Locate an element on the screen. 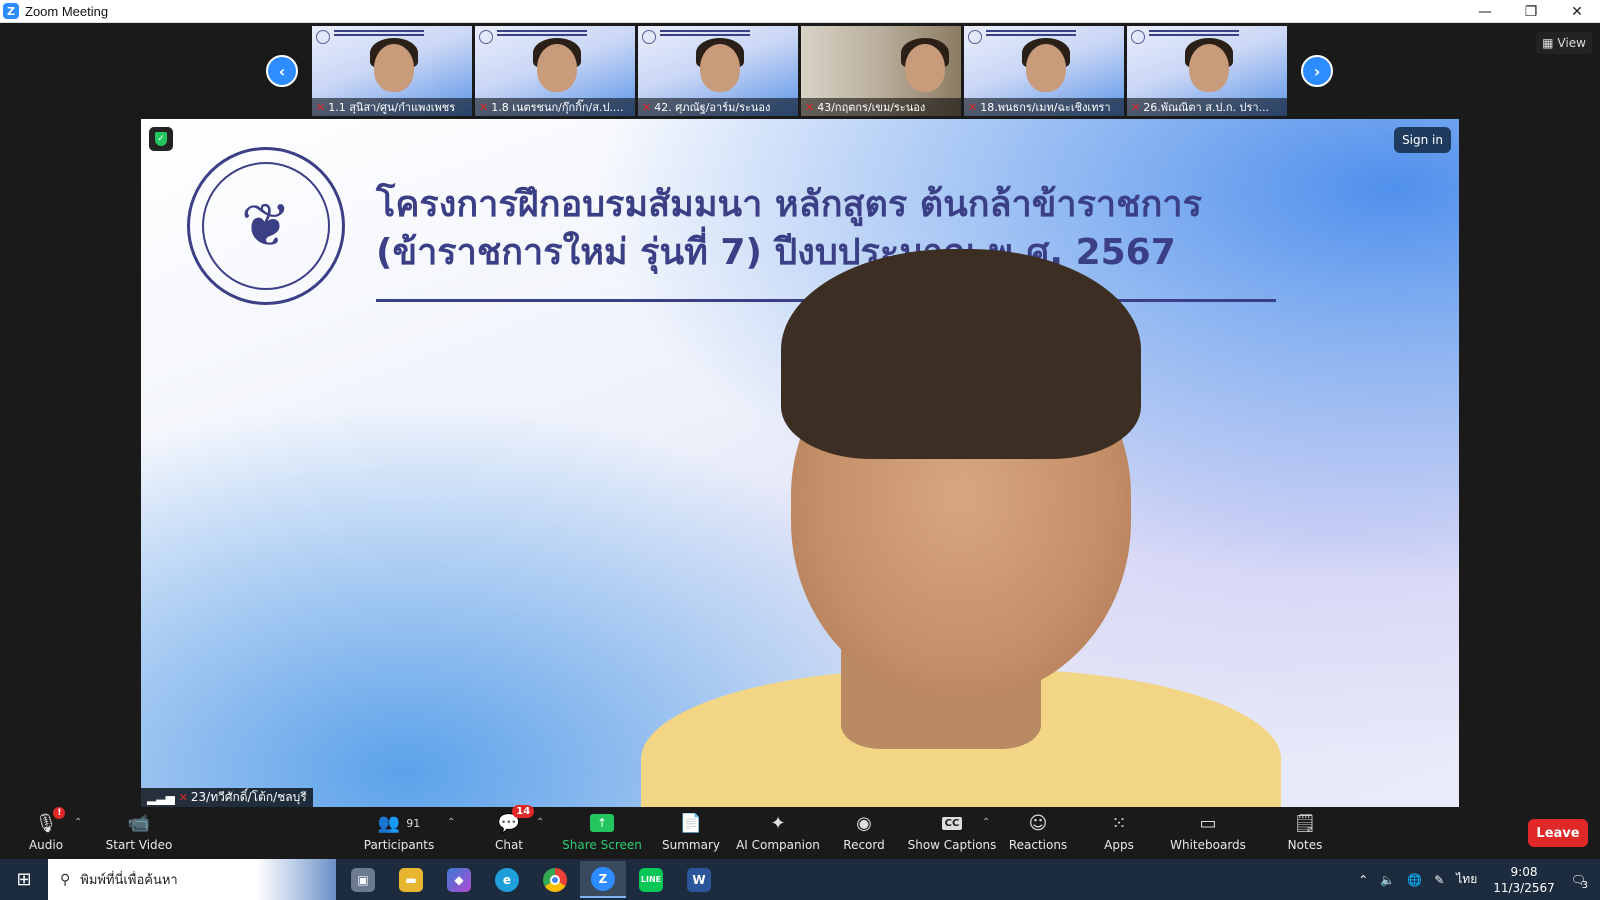 The image size is (1600, 900). participant-name-tag: ✕ 42. ศุภณัฐ/อาร์ม/ระนอง is located at coordinates (718, 107).